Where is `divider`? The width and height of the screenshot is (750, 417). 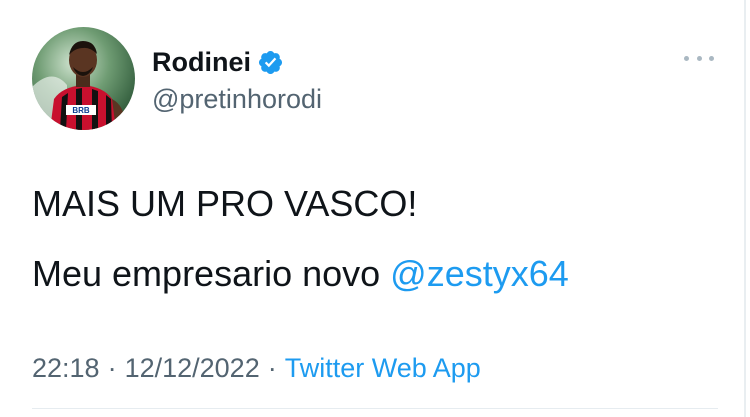 divider is located at coordinates (375, 408).